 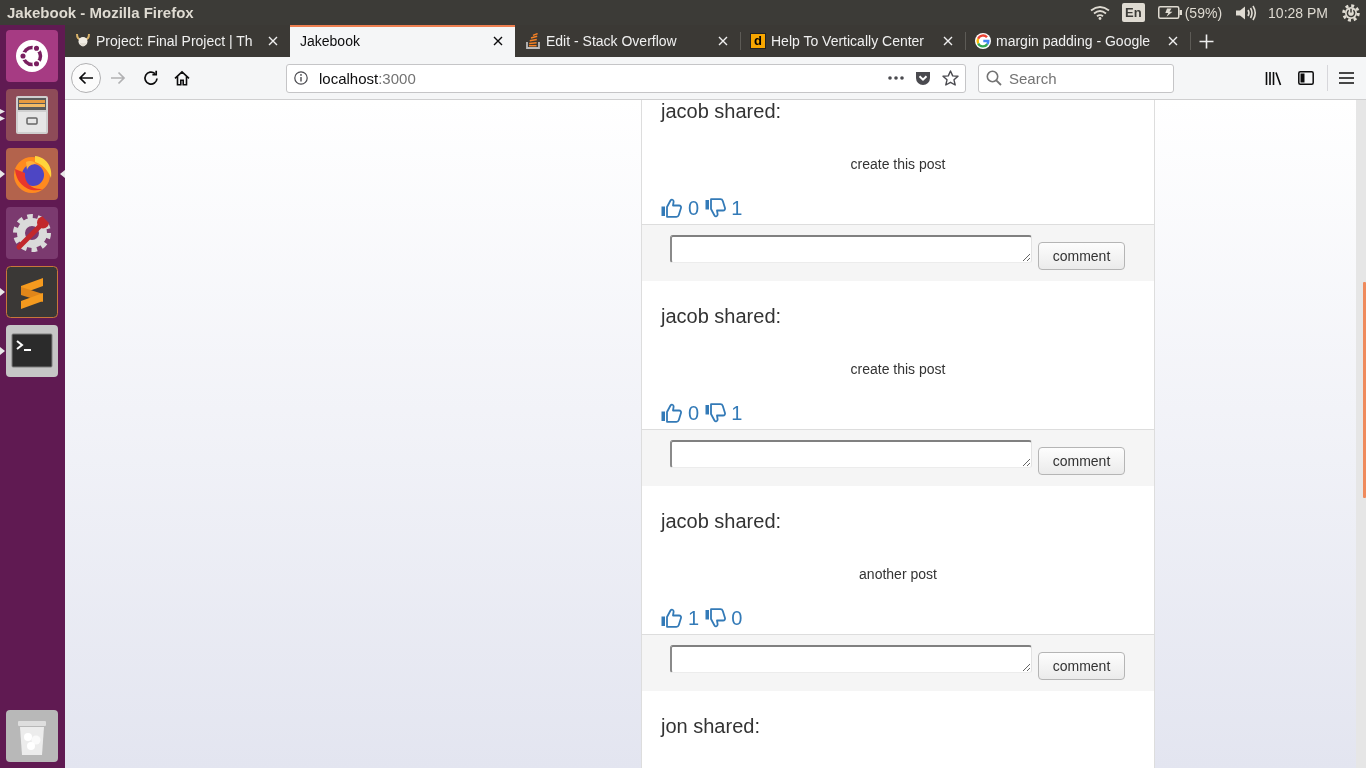 I want to click on tab: Edit - Stack Overflow, so click(x=627, y=41).